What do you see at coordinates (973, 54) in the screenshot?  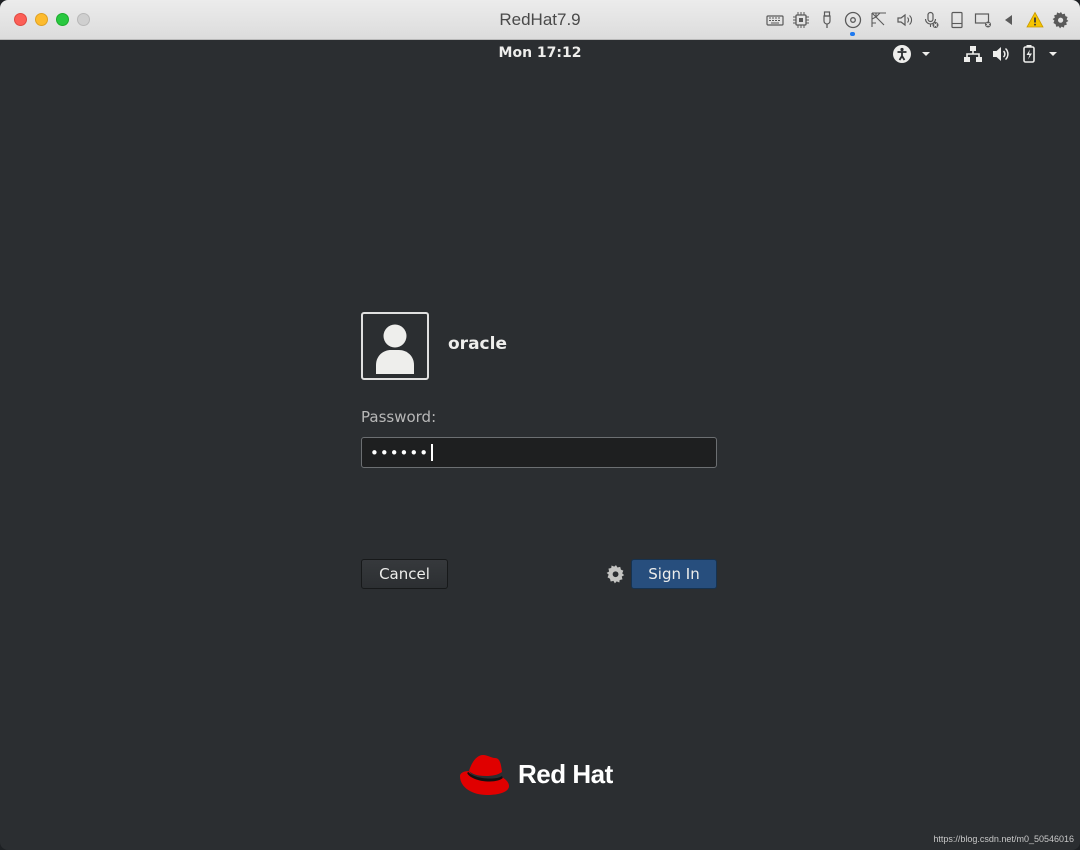 I see `network-wired-icon` at bounding box center [973, 54].